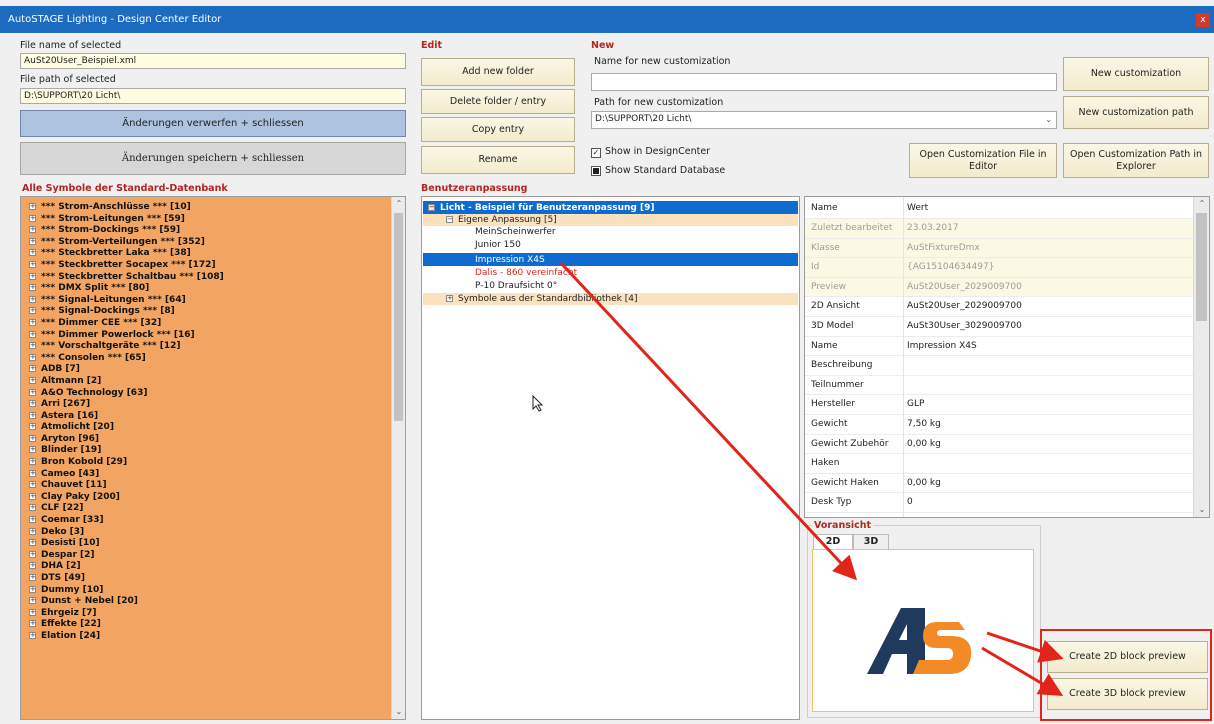 The width and height of the screenshot is (1214, 724). Describe the element at coordinates (516, 286) in the screenshot. I see `tree-item-p10: P-10 Draufsicht 0°` at that location.